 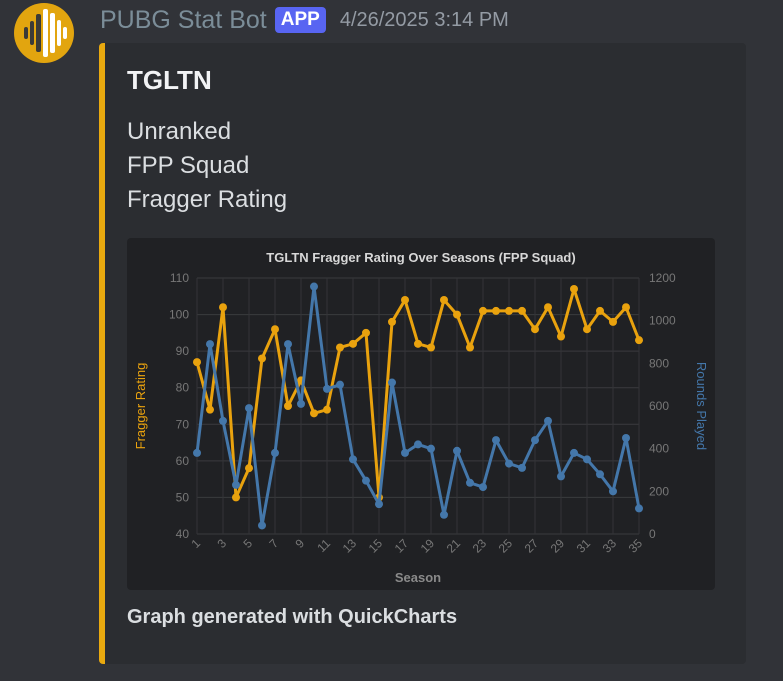 What do you see at coordinates (418, 577) in the screenshot?
I see `x-axis-label: Season` at bounding box center [418, 577].